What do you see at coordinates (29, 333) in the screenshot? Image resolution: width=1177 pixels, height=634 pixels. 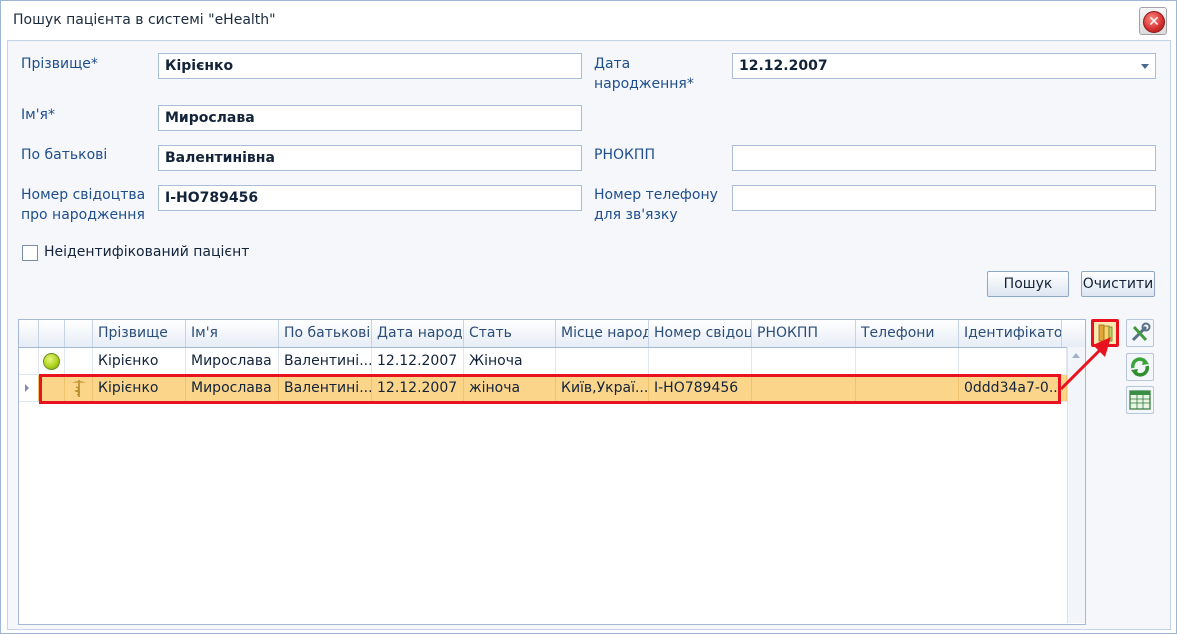 I see `header-indicator` at bounding box center [29, 333].